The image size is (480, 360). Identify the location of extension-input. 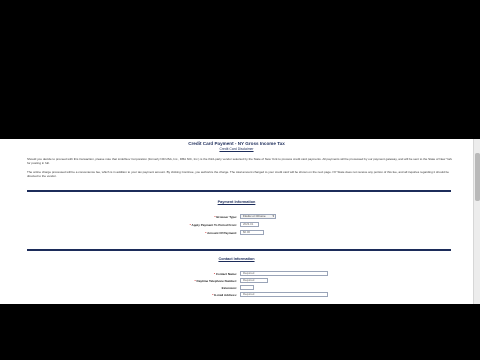
(247, 287).